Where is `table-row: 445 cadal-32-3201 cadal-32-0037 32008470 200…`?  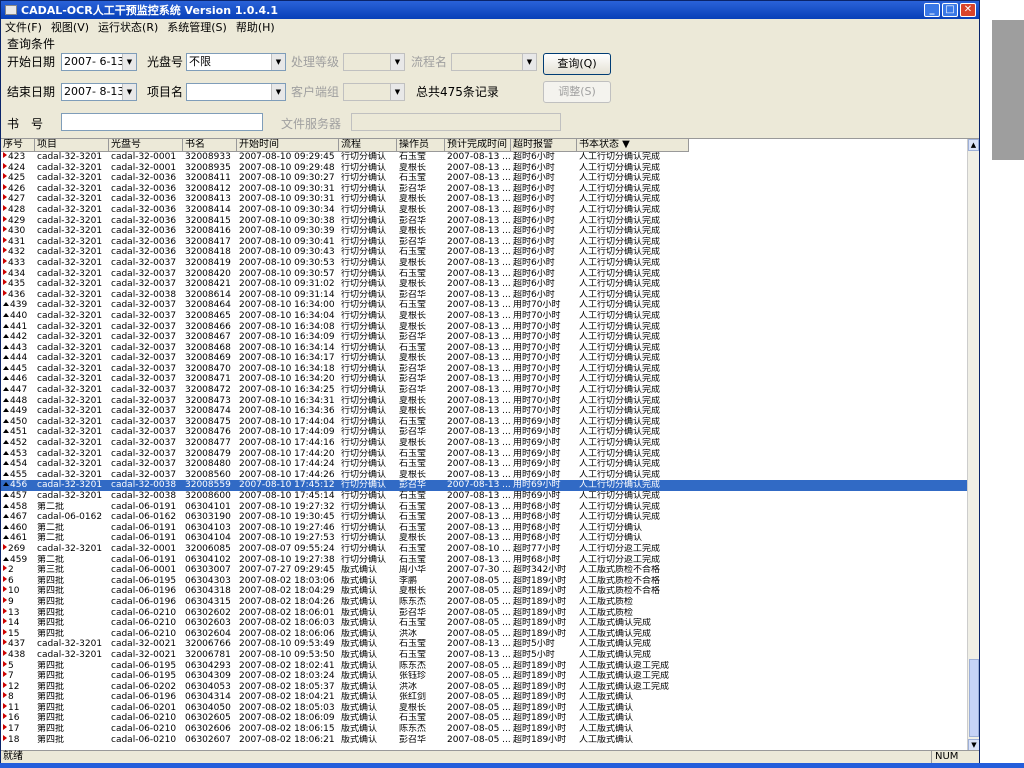
table-row: 445 cadal-32-3201 cadal-32-0037 32008470 200… is located at coordinates (484, 369).